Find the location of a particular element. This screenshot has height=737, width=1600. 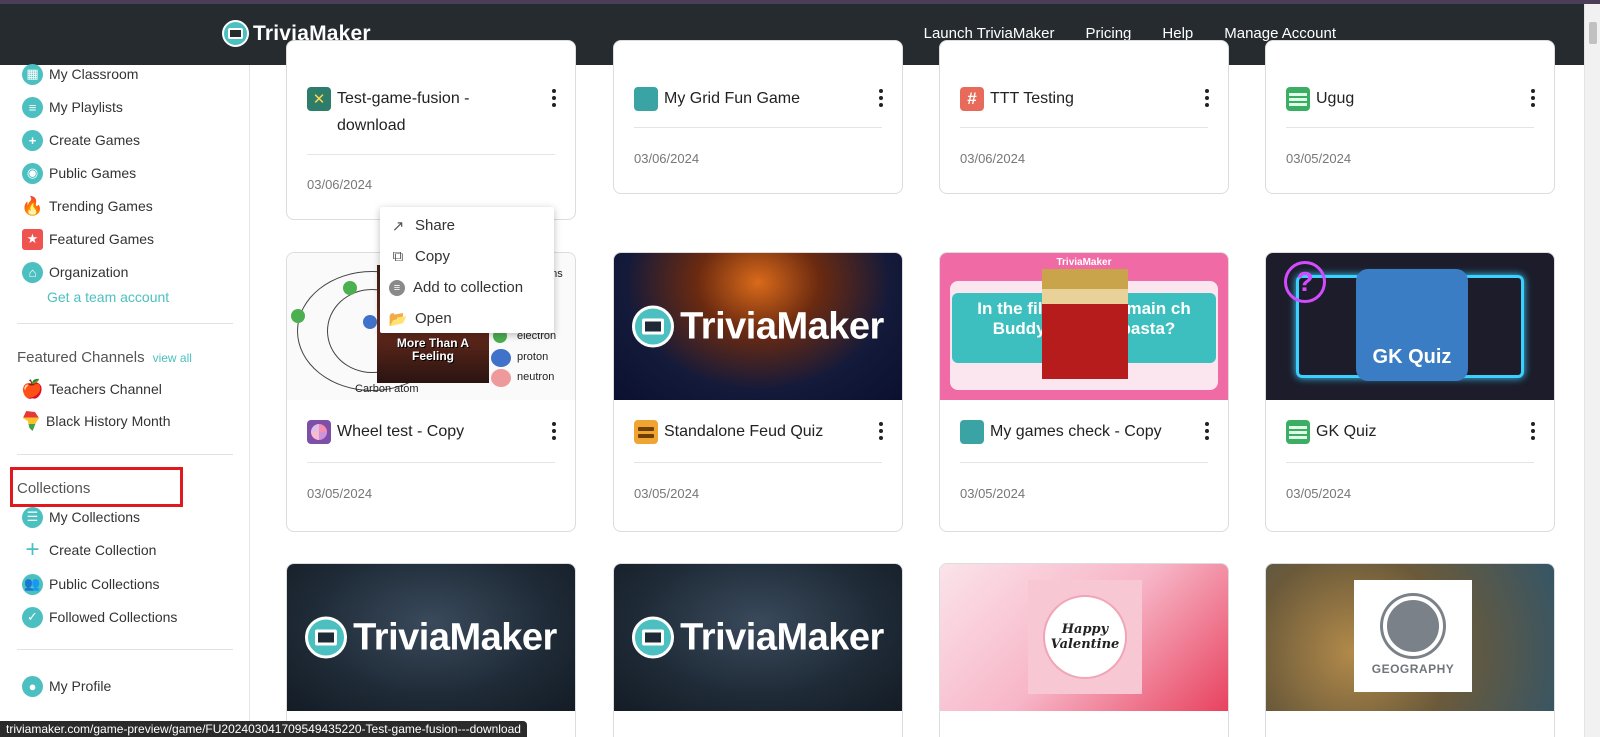

sidebar-item-public-games: ◉ Public Games is located at coordinates (79, 173).